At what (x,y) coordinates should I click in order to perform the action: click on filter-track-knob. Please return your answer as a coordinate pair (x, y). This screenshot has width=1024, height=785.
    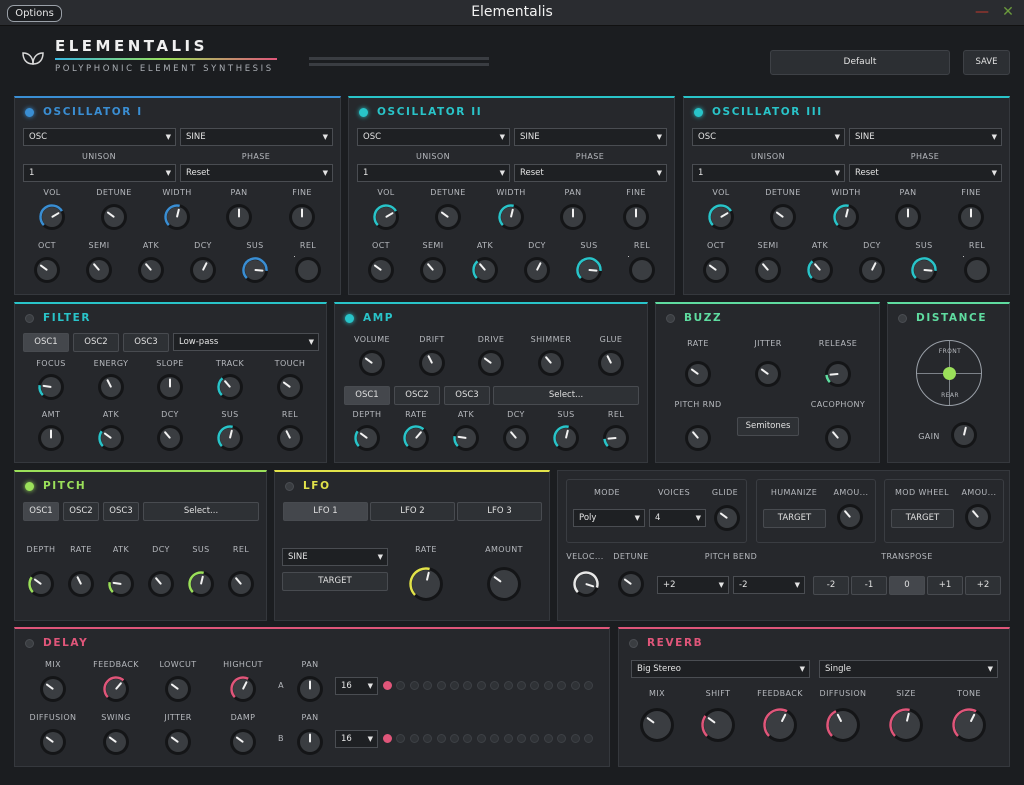
    Looking at the image, I should click on (230, 387).